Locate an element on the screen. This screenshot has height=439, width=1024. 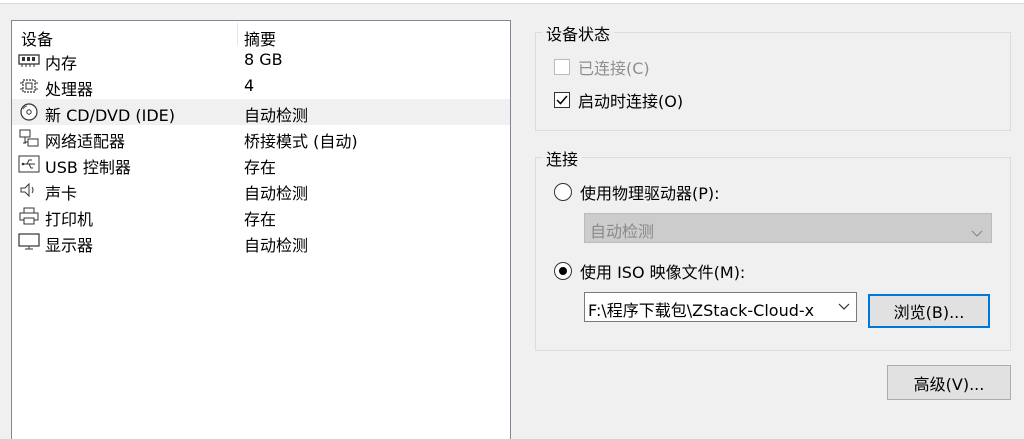
connection-title: 连接 is located at coordinates (562, 158).